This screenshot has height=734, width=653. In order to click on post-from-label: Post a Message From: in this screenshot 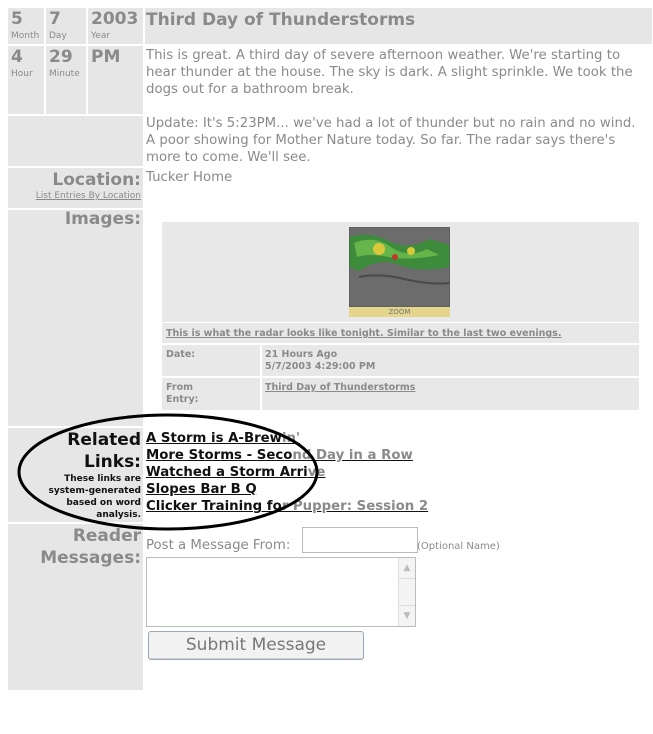, I will do `click(218, 545)`.